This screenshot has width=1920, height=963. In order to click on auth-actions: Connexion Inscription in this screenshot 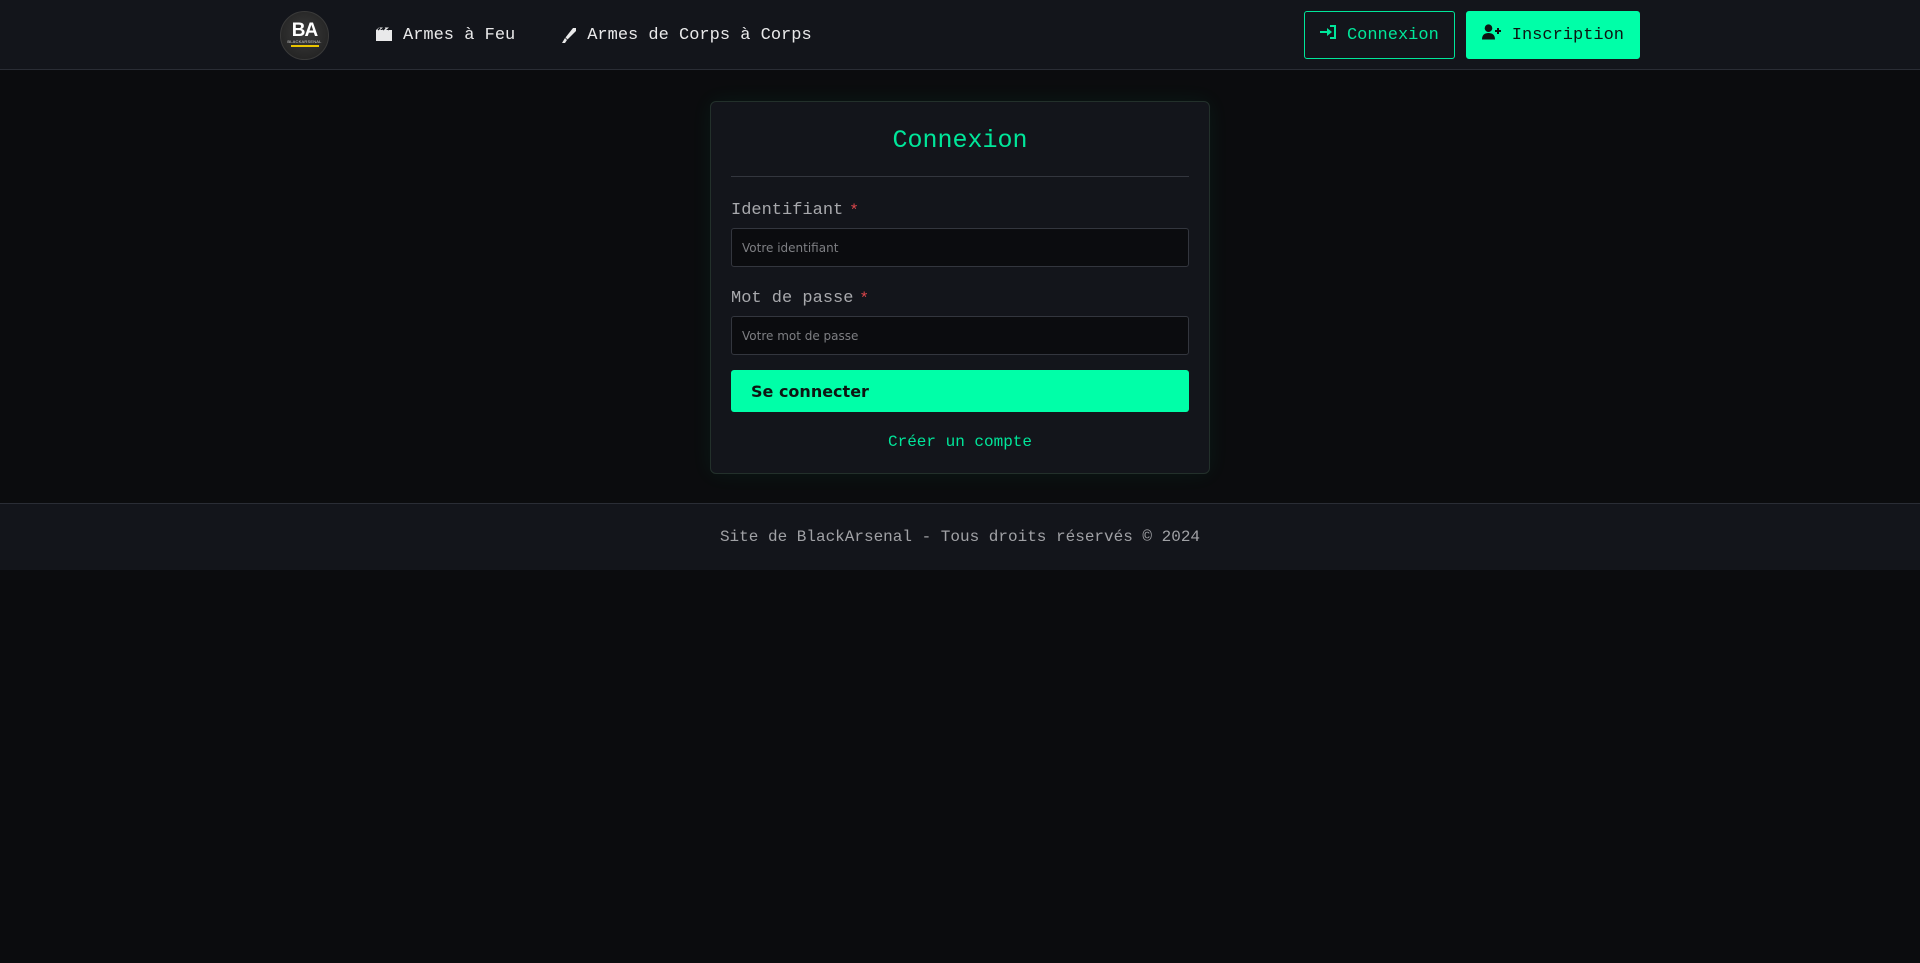, I will do `click(1471, 35)`.